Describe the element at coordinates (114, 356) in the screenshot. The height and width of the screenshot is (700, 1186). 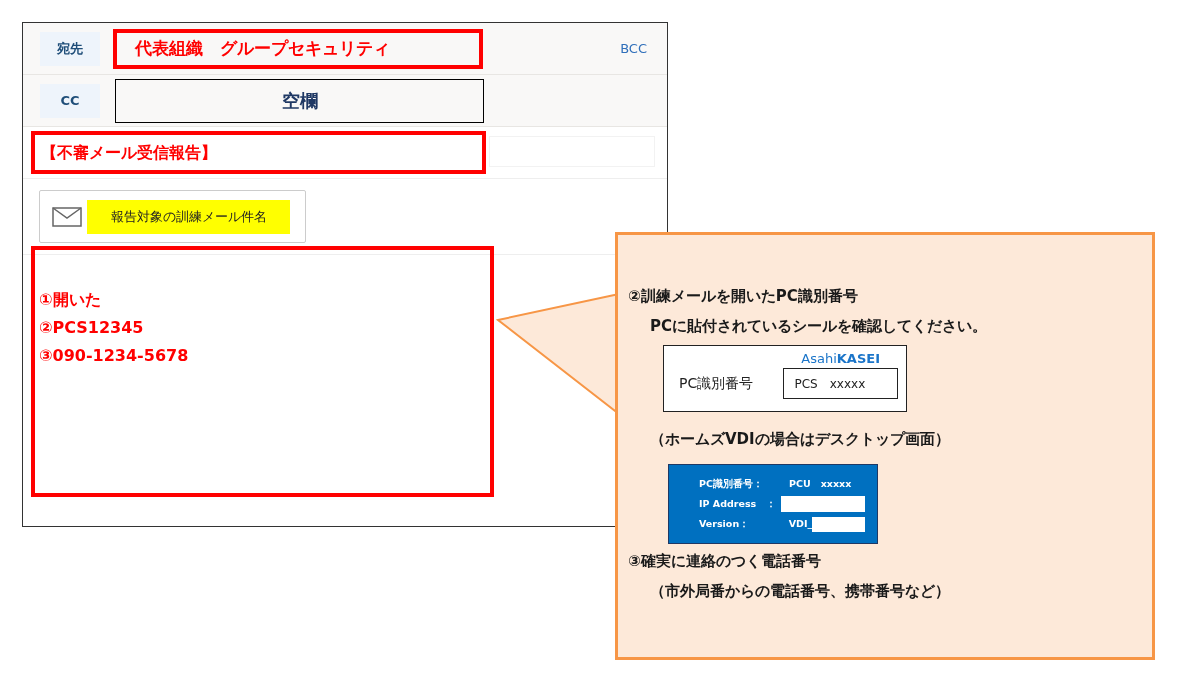
I see `body-line: ③090-1234-5678` at that location.